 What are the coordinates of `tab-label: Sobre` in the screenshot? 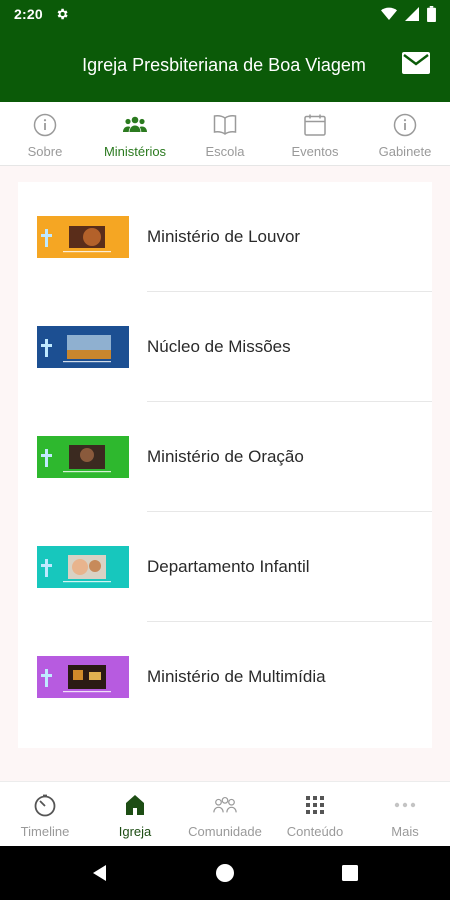 It's located at (45, 151).